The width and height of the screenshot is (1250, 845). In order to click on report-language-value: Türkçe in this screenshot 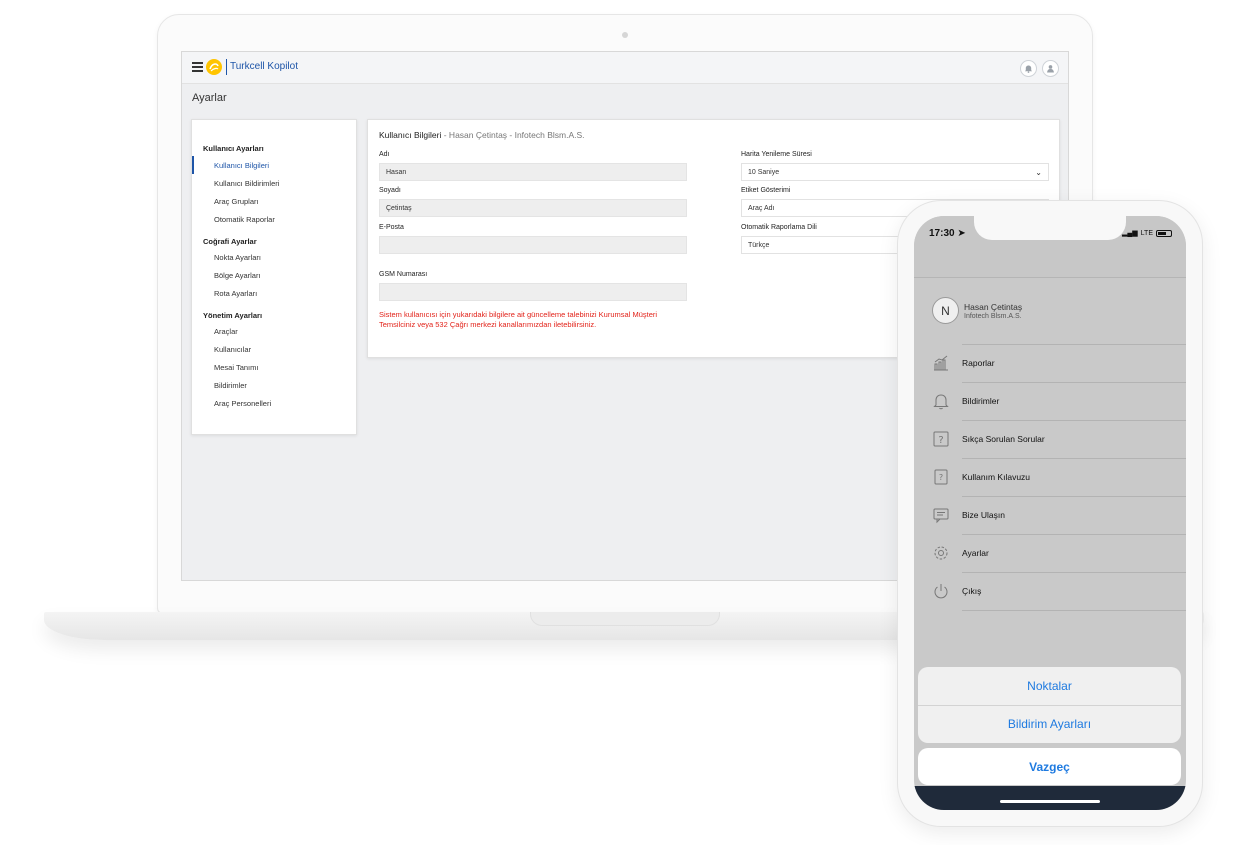, I will do `click(759, 245)`.